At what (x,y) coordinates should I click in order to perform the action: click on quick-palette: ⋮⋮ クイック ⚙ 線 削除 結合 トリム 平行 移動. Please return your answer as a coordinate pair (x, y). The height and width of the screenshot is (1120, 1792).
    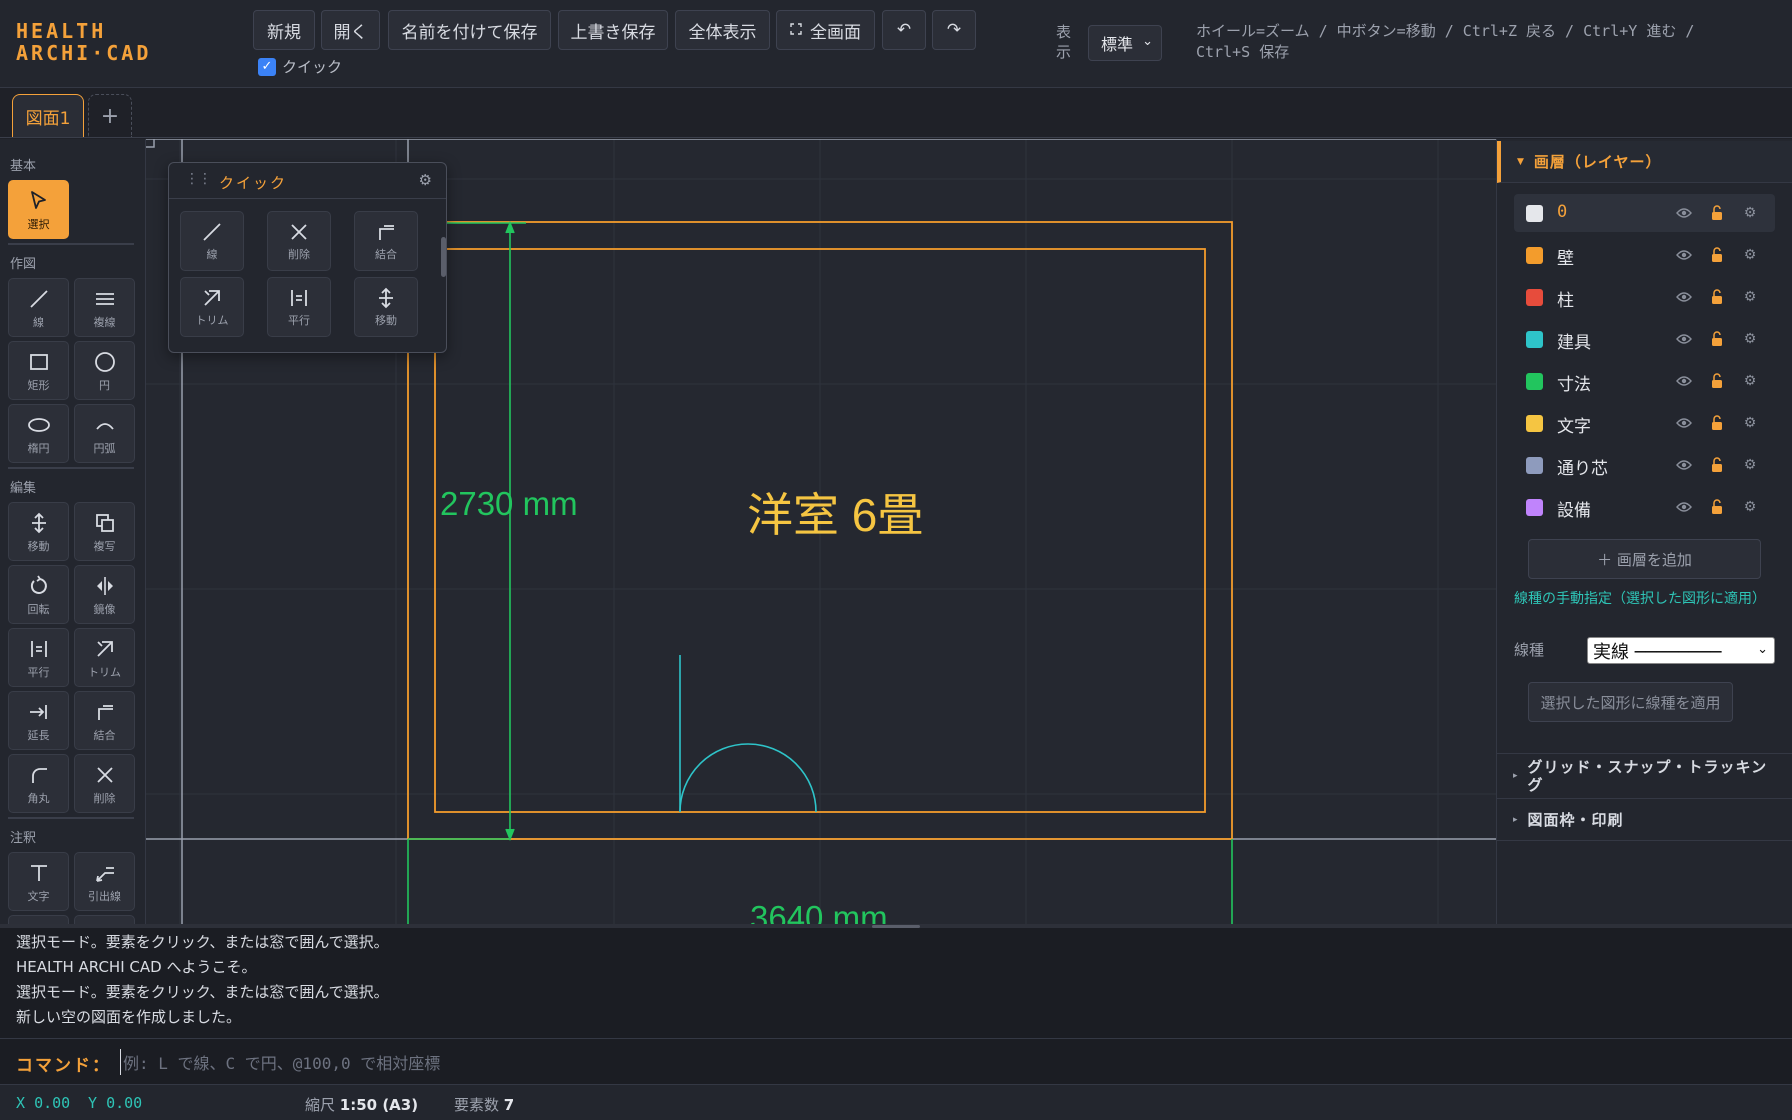
    Looking at the image, I should click on (307, 257).